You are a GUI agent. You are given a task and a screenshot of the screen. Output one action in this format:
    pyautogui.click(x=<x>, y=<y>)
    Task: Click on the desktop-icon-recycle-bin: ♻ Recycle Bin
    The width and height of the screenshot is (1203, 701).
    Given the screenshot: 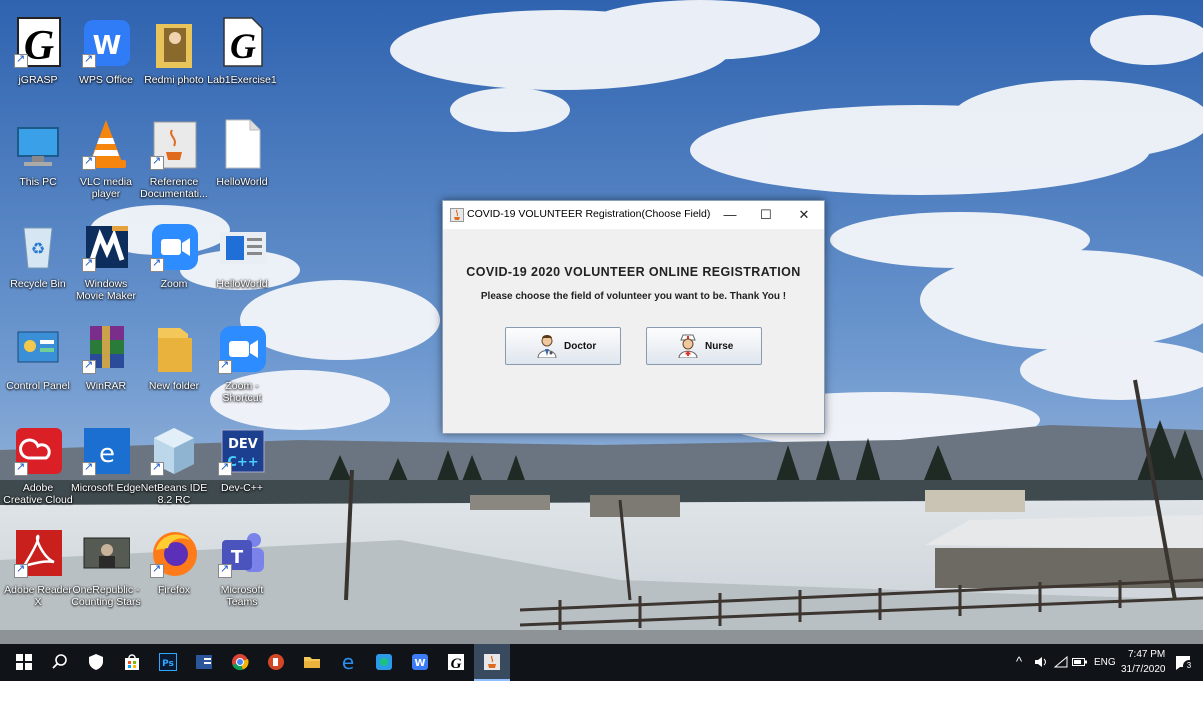 What is the action you would take?
    pyautogui.click(x=38, y=264)
    